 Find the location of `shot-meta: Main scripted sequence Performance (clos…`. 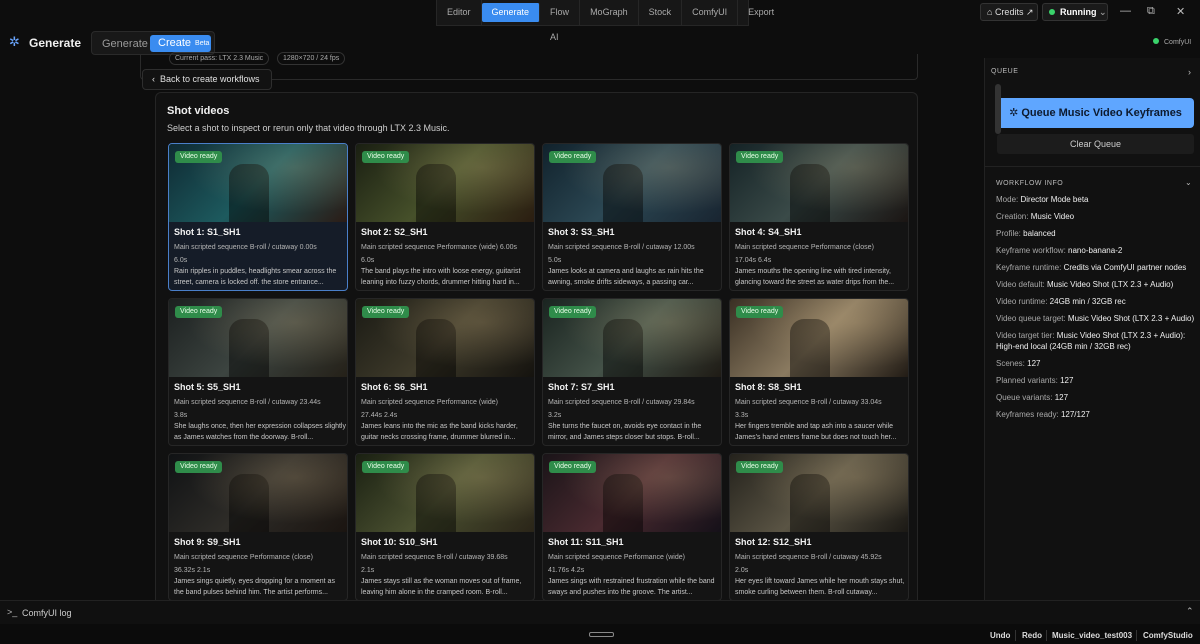

shot-meta: Main scripted sequence Performance (clos… is located at coordinates (821, 254).